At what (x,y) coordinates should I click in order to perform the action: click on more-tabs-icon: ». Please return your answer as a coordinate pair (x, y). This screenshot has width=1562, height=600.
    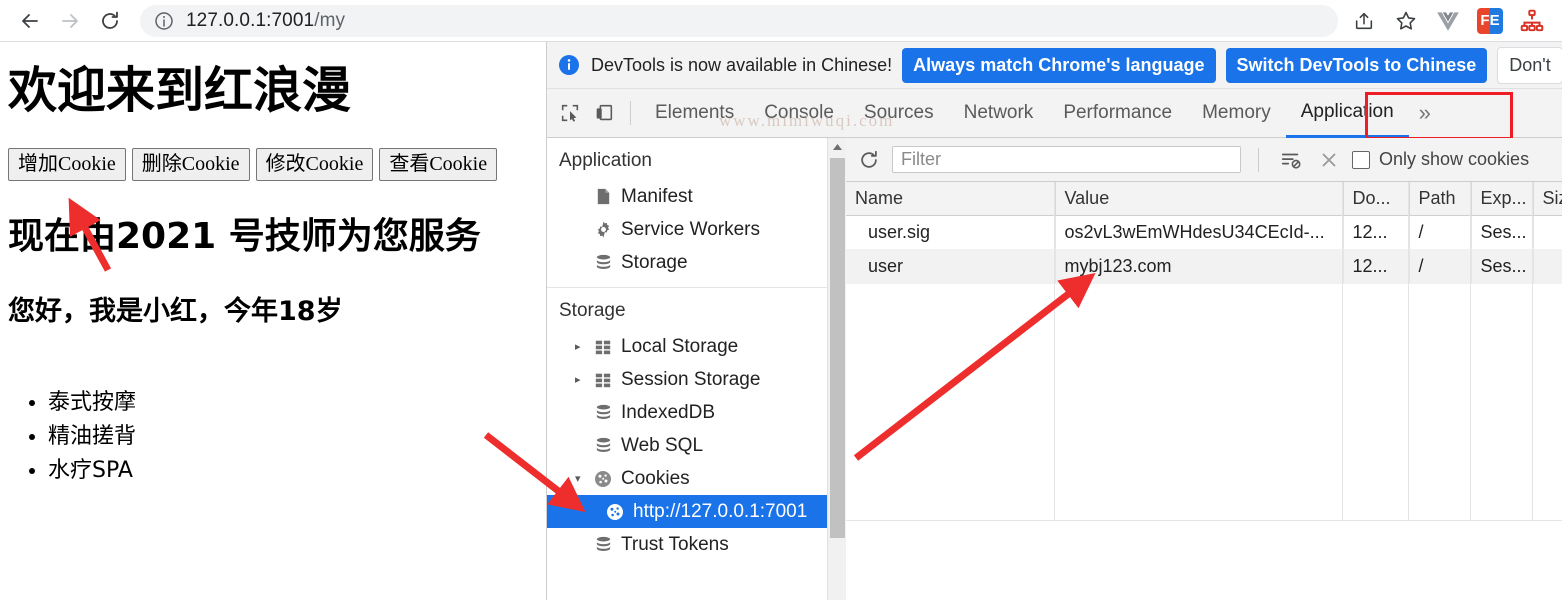
    Looking at the image, I should click on (1425, 113).